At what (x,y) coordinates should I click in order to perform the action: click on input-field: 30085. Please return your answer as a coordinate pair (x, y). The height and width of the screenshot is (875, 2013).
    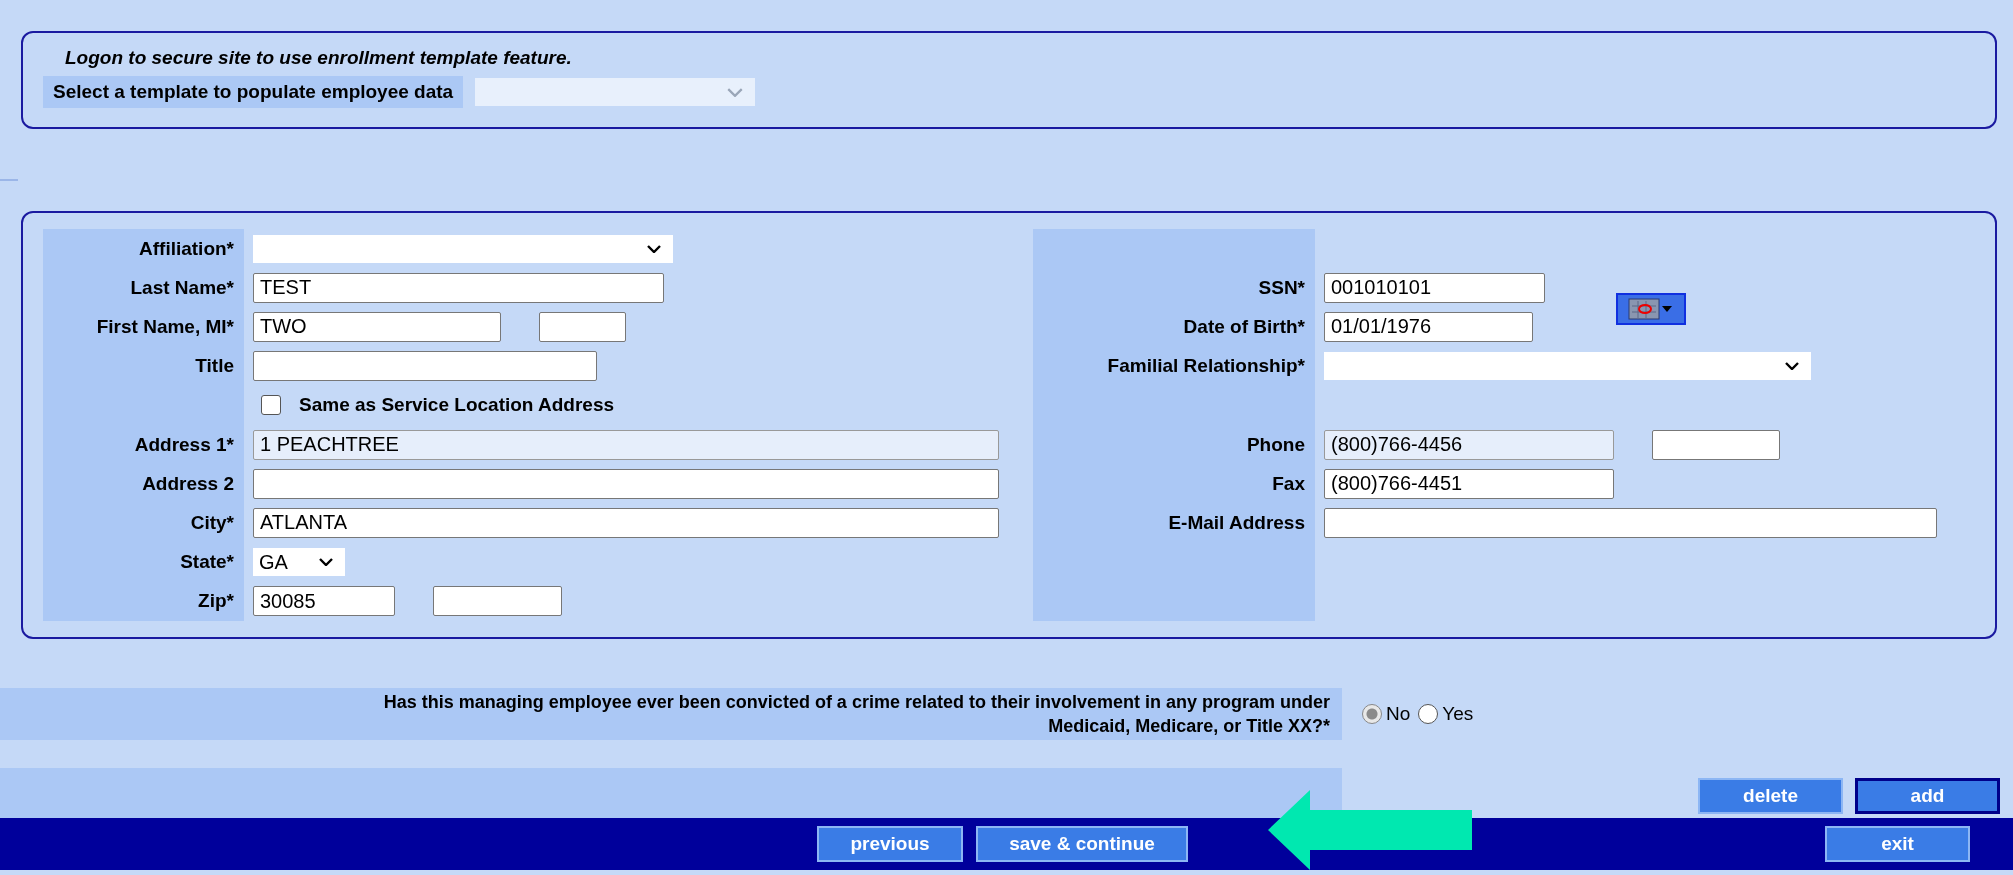
    Looking at the image, I should click on (324, 601).